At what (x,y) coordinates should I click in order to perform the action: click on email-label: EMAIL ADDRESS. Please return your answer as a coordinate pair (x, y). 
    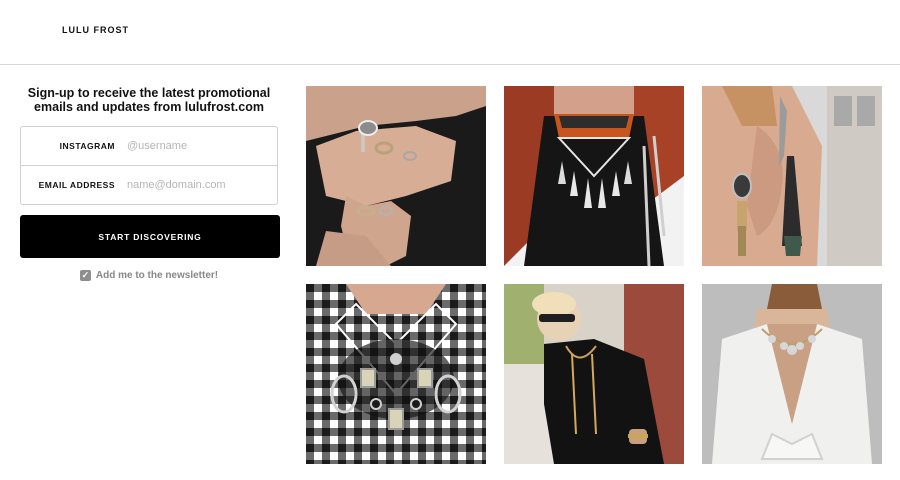
    Looking at the image, I should click on (76, 185).